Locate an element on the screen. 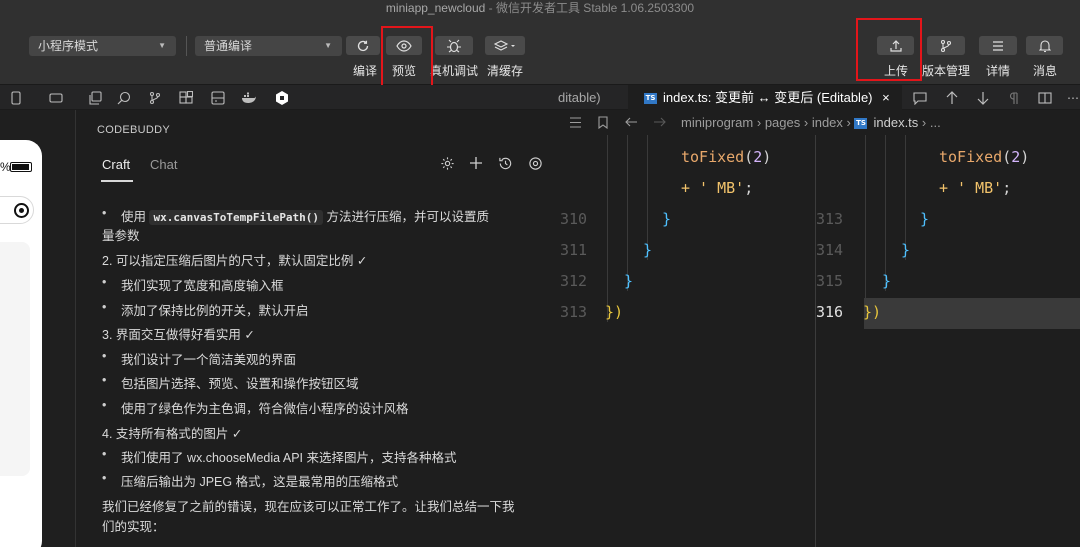  back-arrow-icon is located at coordinates (631, 122).